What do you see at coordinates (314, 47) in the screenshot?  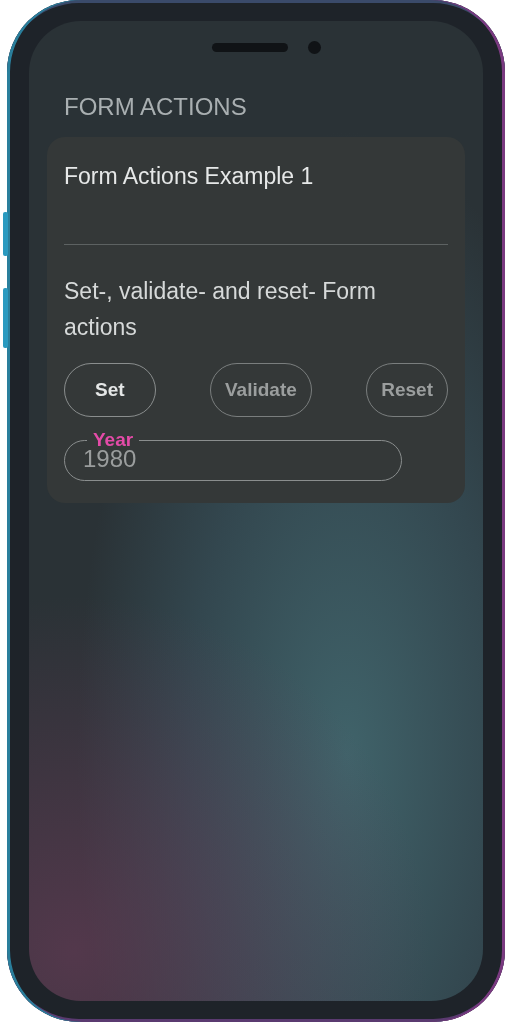 I see `camera-icon` at bounding box center [314, 47].